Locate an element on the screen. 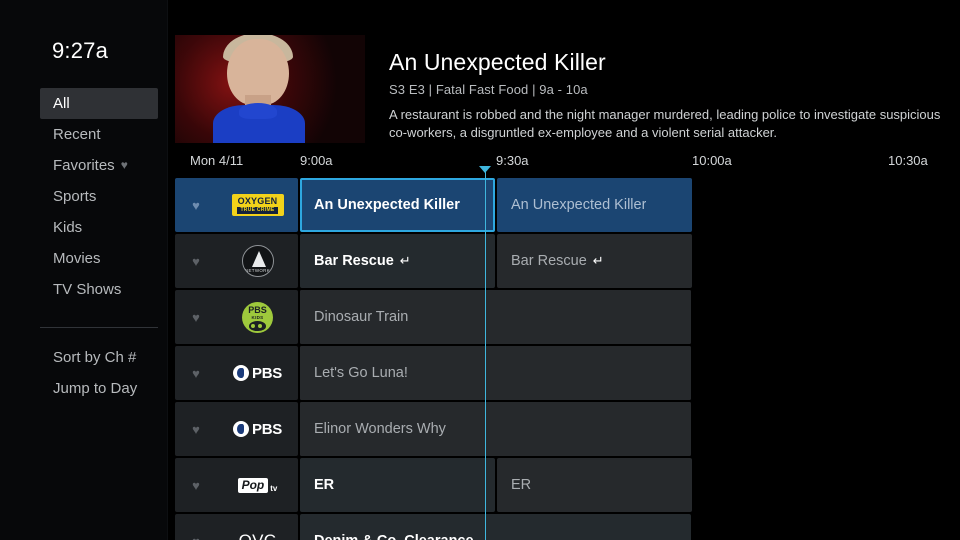 Image resolution: width=960 pixels, height=540 pixels. grid-row: ♥QVC Denim & Co. Clearance is located at coordinates (567, 527).